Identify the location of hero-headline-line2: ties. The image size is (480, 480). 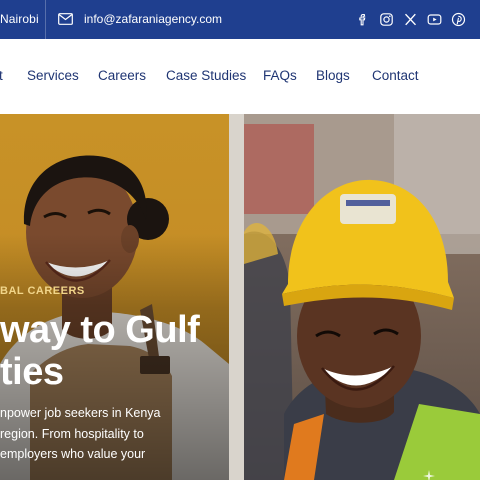
(32, 372).